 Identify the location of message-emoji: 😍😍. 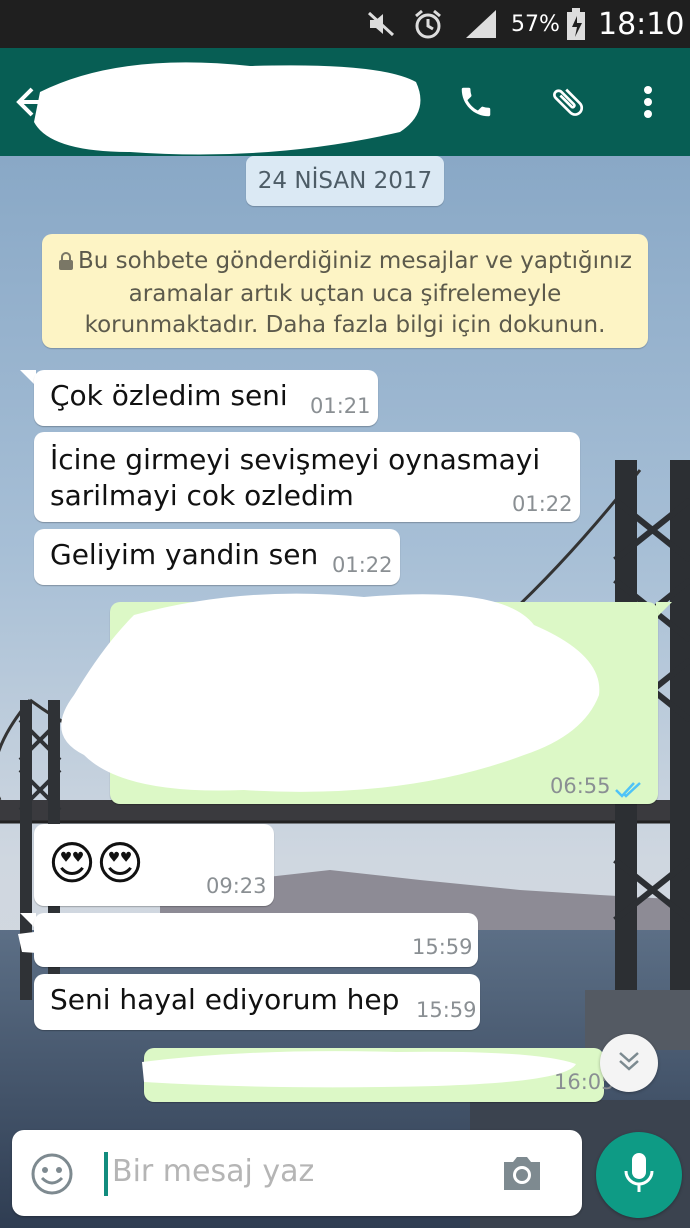
(96, 863).